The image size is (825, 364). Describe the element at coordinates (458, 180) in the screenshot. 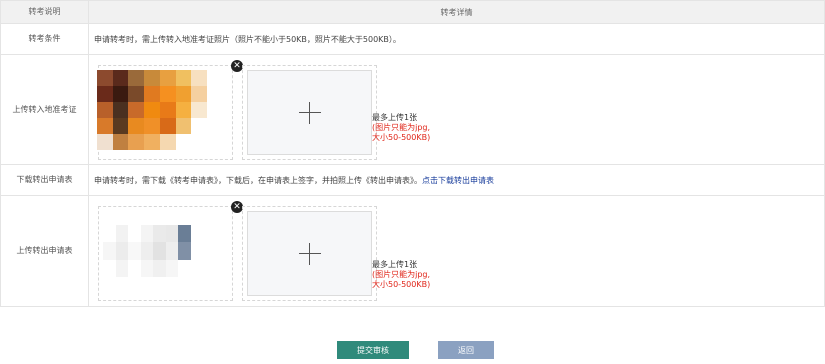

I see `download-form-link: 点击下载转出申请表` at that location.